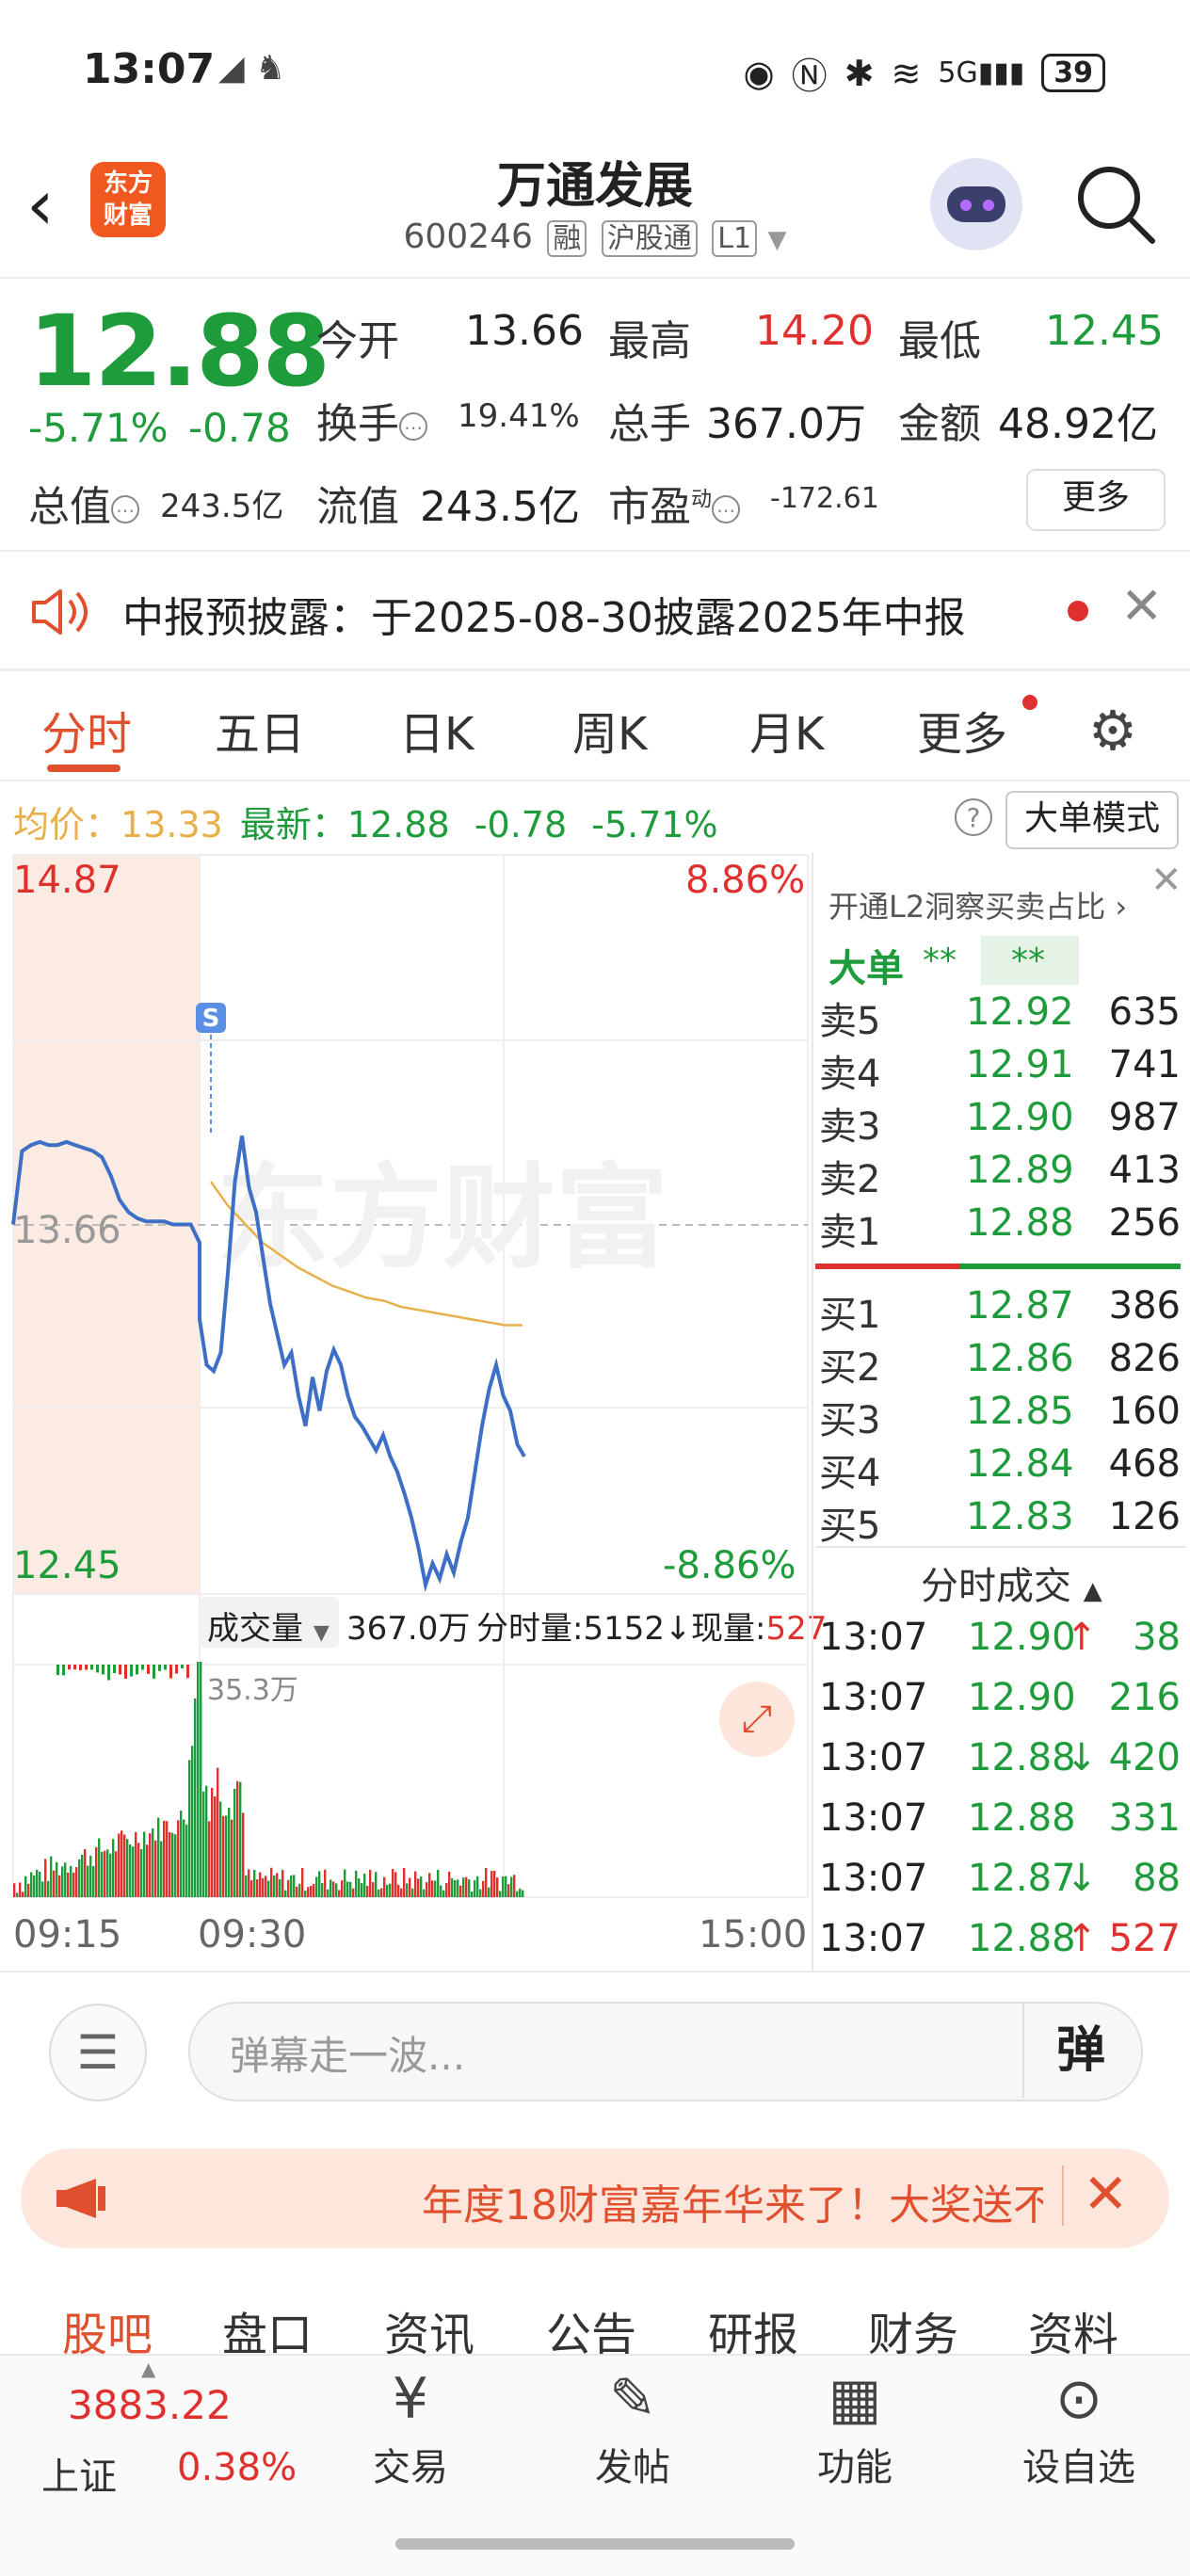  Describe the element at coordinates (544, 614) in the screenshot. I see `notice-text: 中报预披露：于2025-08-30披露2025年中报` at that location.